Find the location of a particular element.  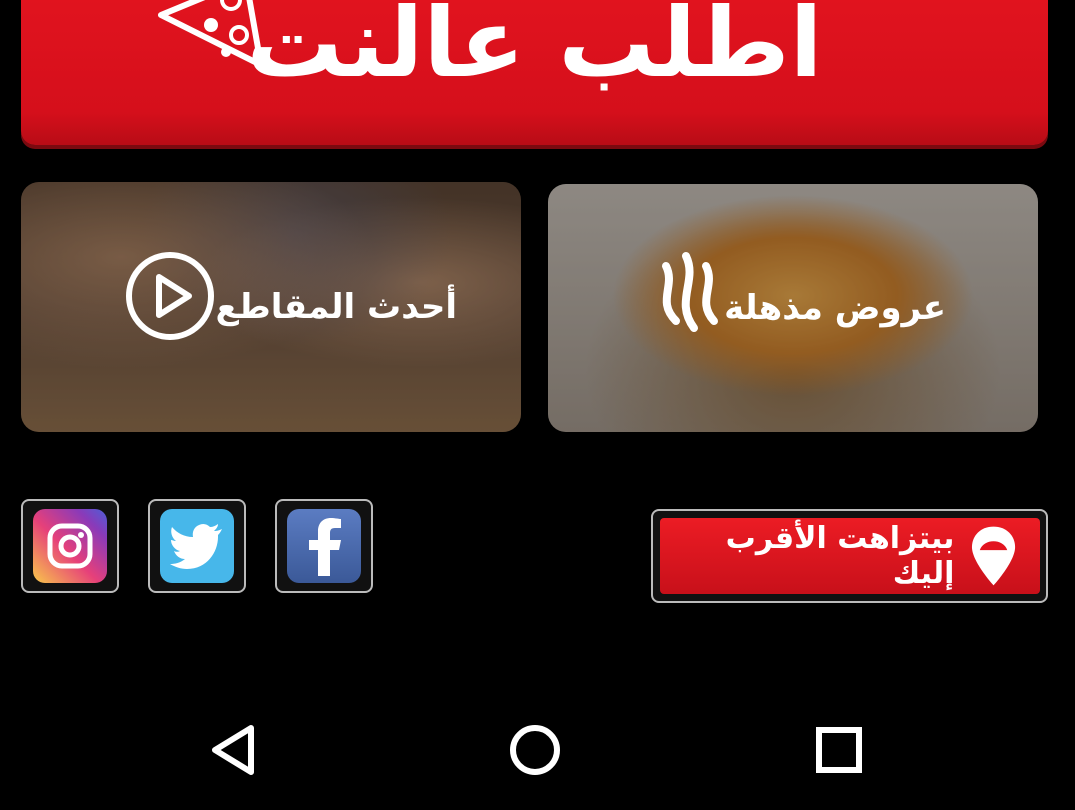

instagram-button is located at coordinates (70, 546).